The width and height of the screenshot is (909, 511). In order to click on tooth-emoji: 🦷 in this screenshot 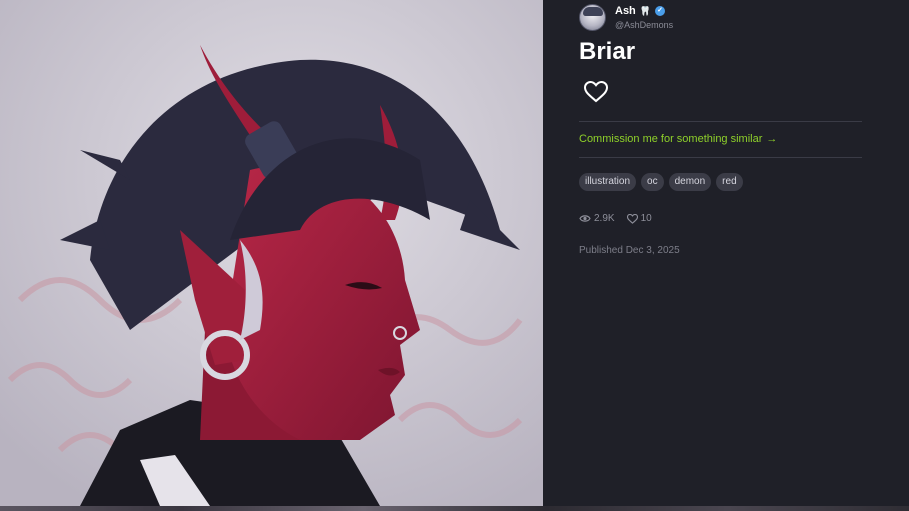, I will do `click(645, 10)`.